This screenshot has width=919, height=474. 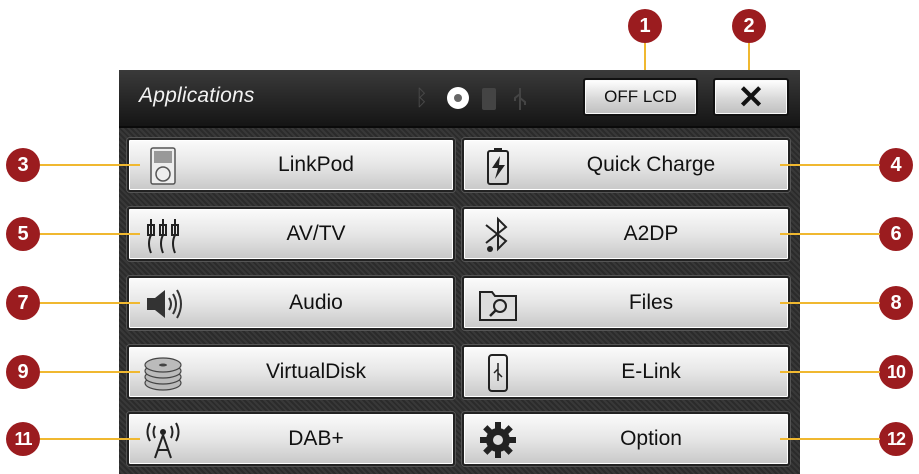 What do you see at coordinates (496, 234) in the screenshot?
I see `bluetooth-music-icon` at bounding box center [496, 234].